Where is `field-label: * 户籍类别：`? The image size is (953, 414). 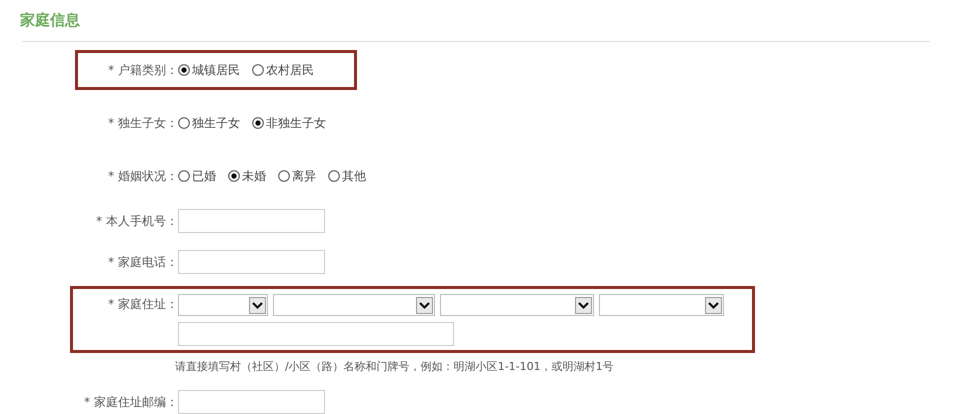
field-label: * 户籍类别： is located at coordinates (142, 70).